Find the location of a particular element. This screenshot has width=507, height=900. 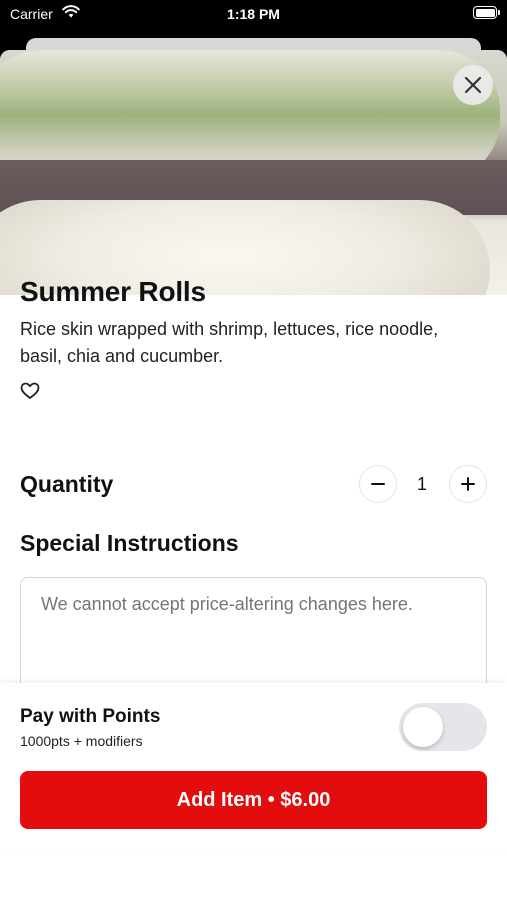

toggle-knob is located at coordinates (423, 727).